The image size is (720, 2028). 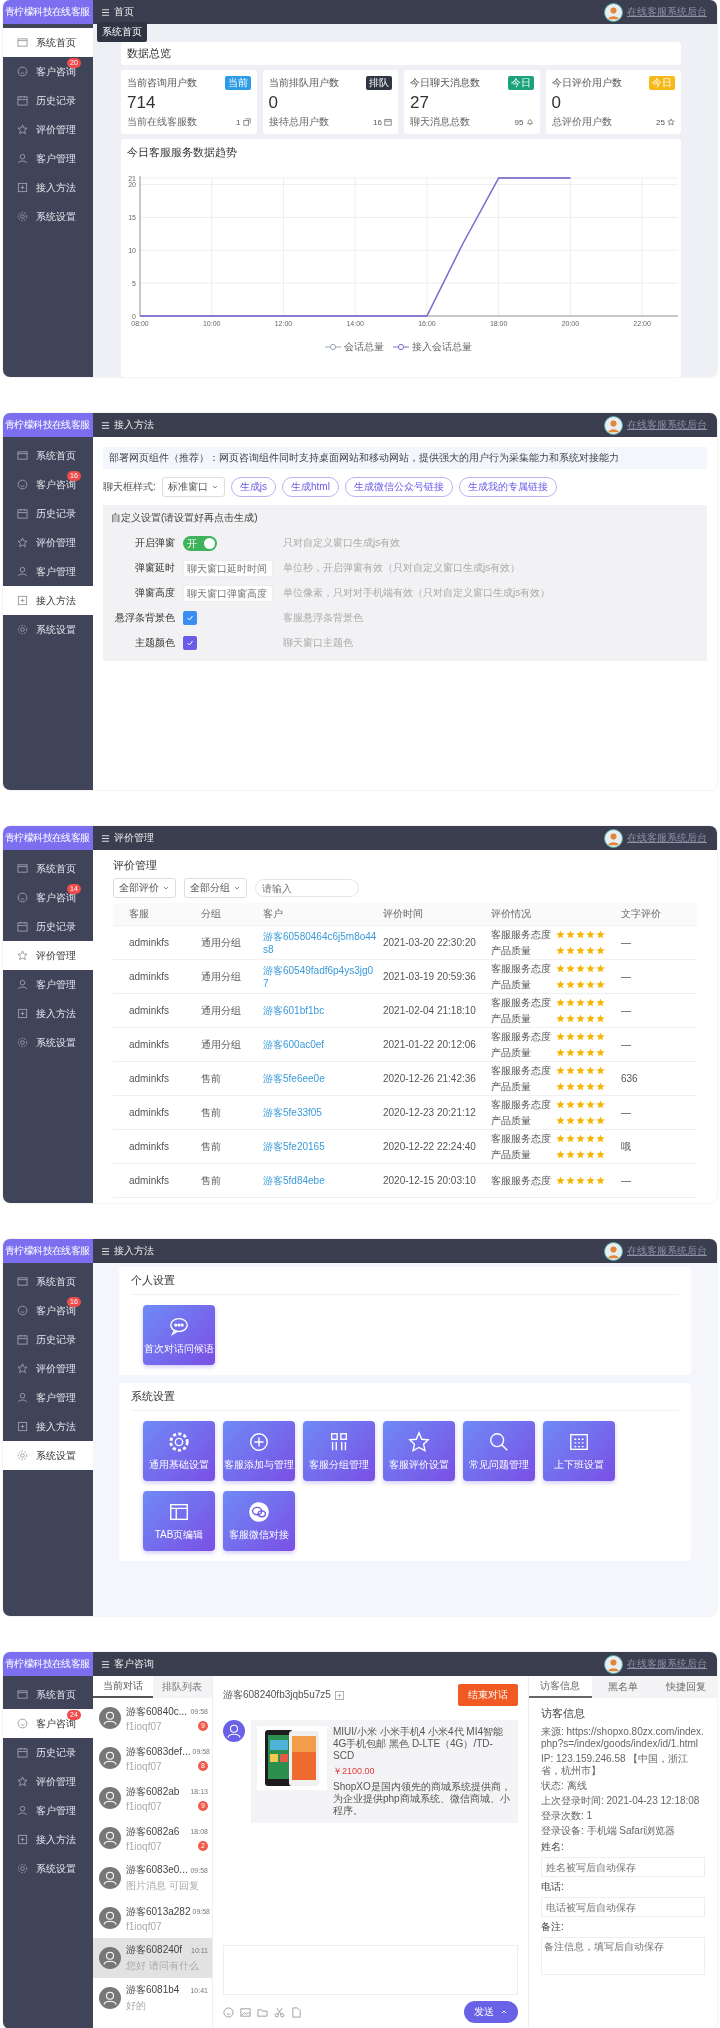 I want to click on column-header: 分组, so click(x=211, y=914).